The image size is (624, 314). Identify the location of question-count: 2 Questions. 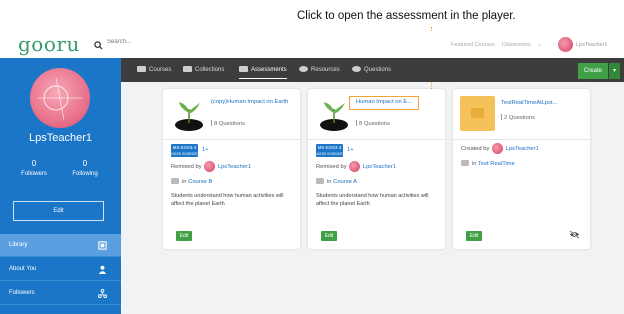
(518, 117).